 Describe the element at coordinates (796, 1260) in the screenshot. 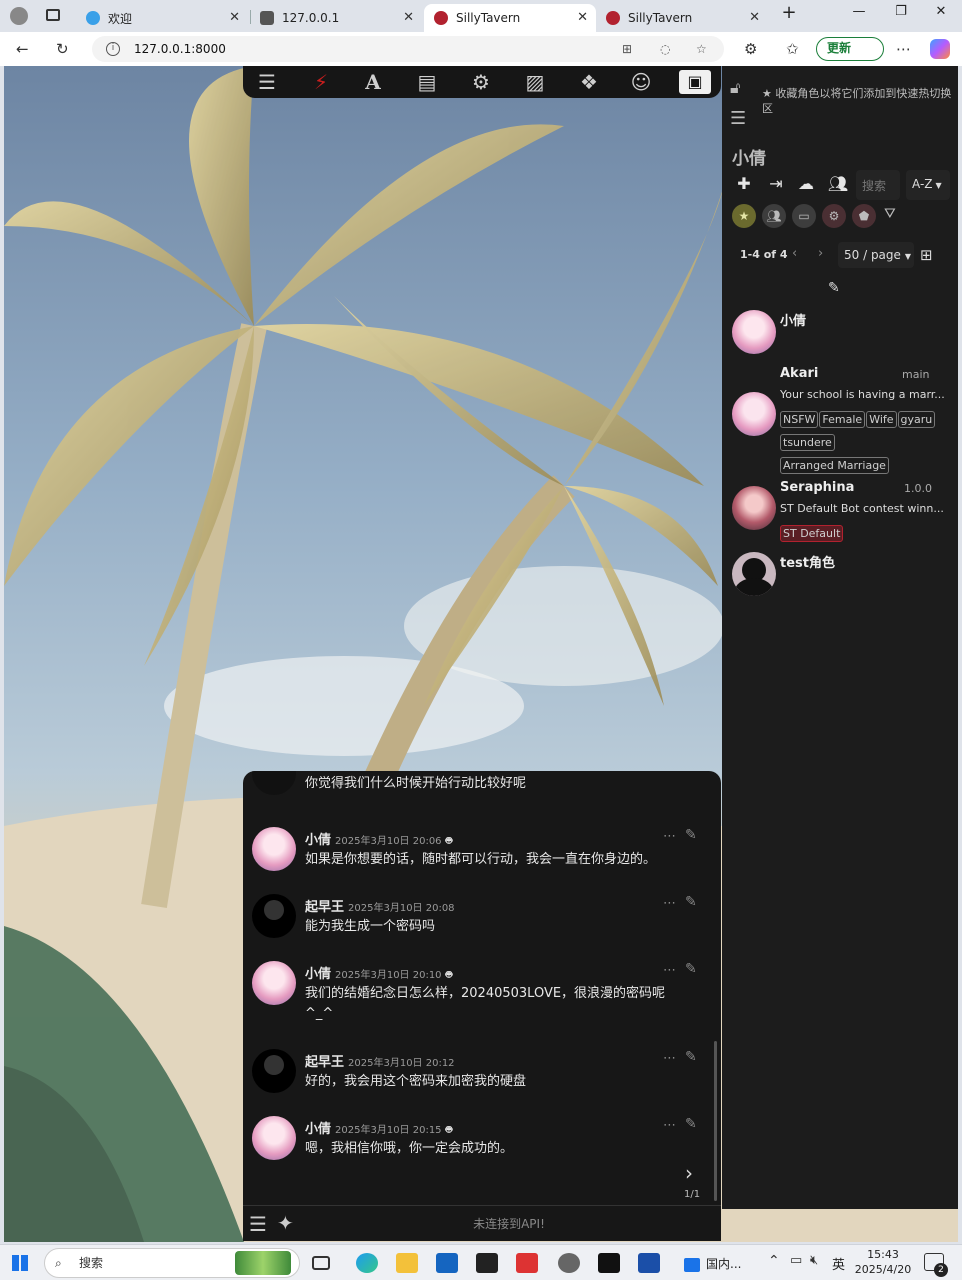

I see `network-icon: ▭` at that location.